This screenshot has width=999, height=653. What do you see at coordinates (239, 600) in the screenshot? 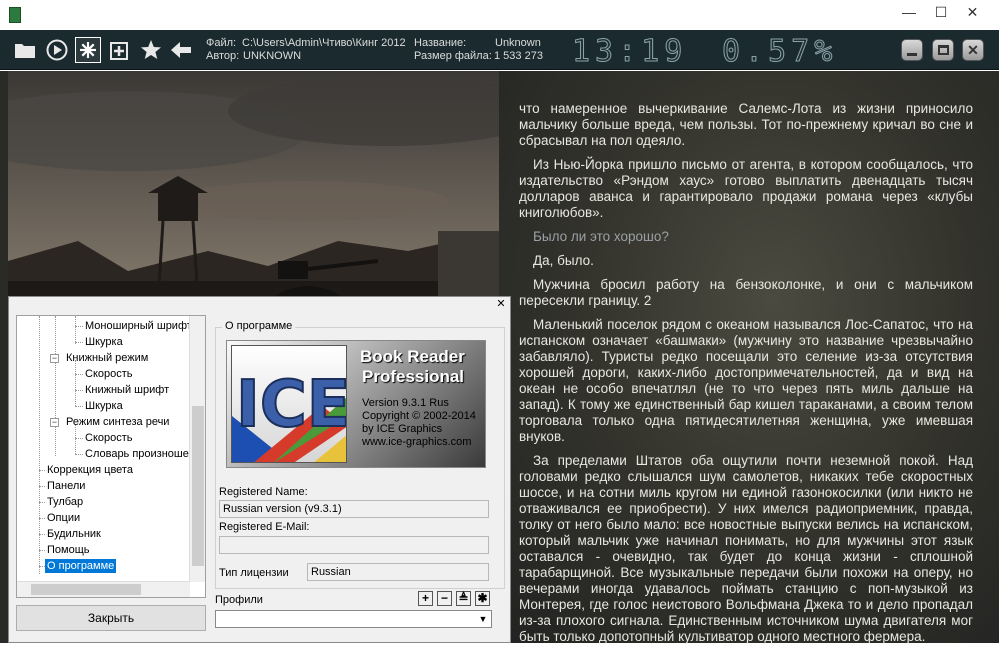
I see `profiles-label: Профили` at bounding box center [239, 600].